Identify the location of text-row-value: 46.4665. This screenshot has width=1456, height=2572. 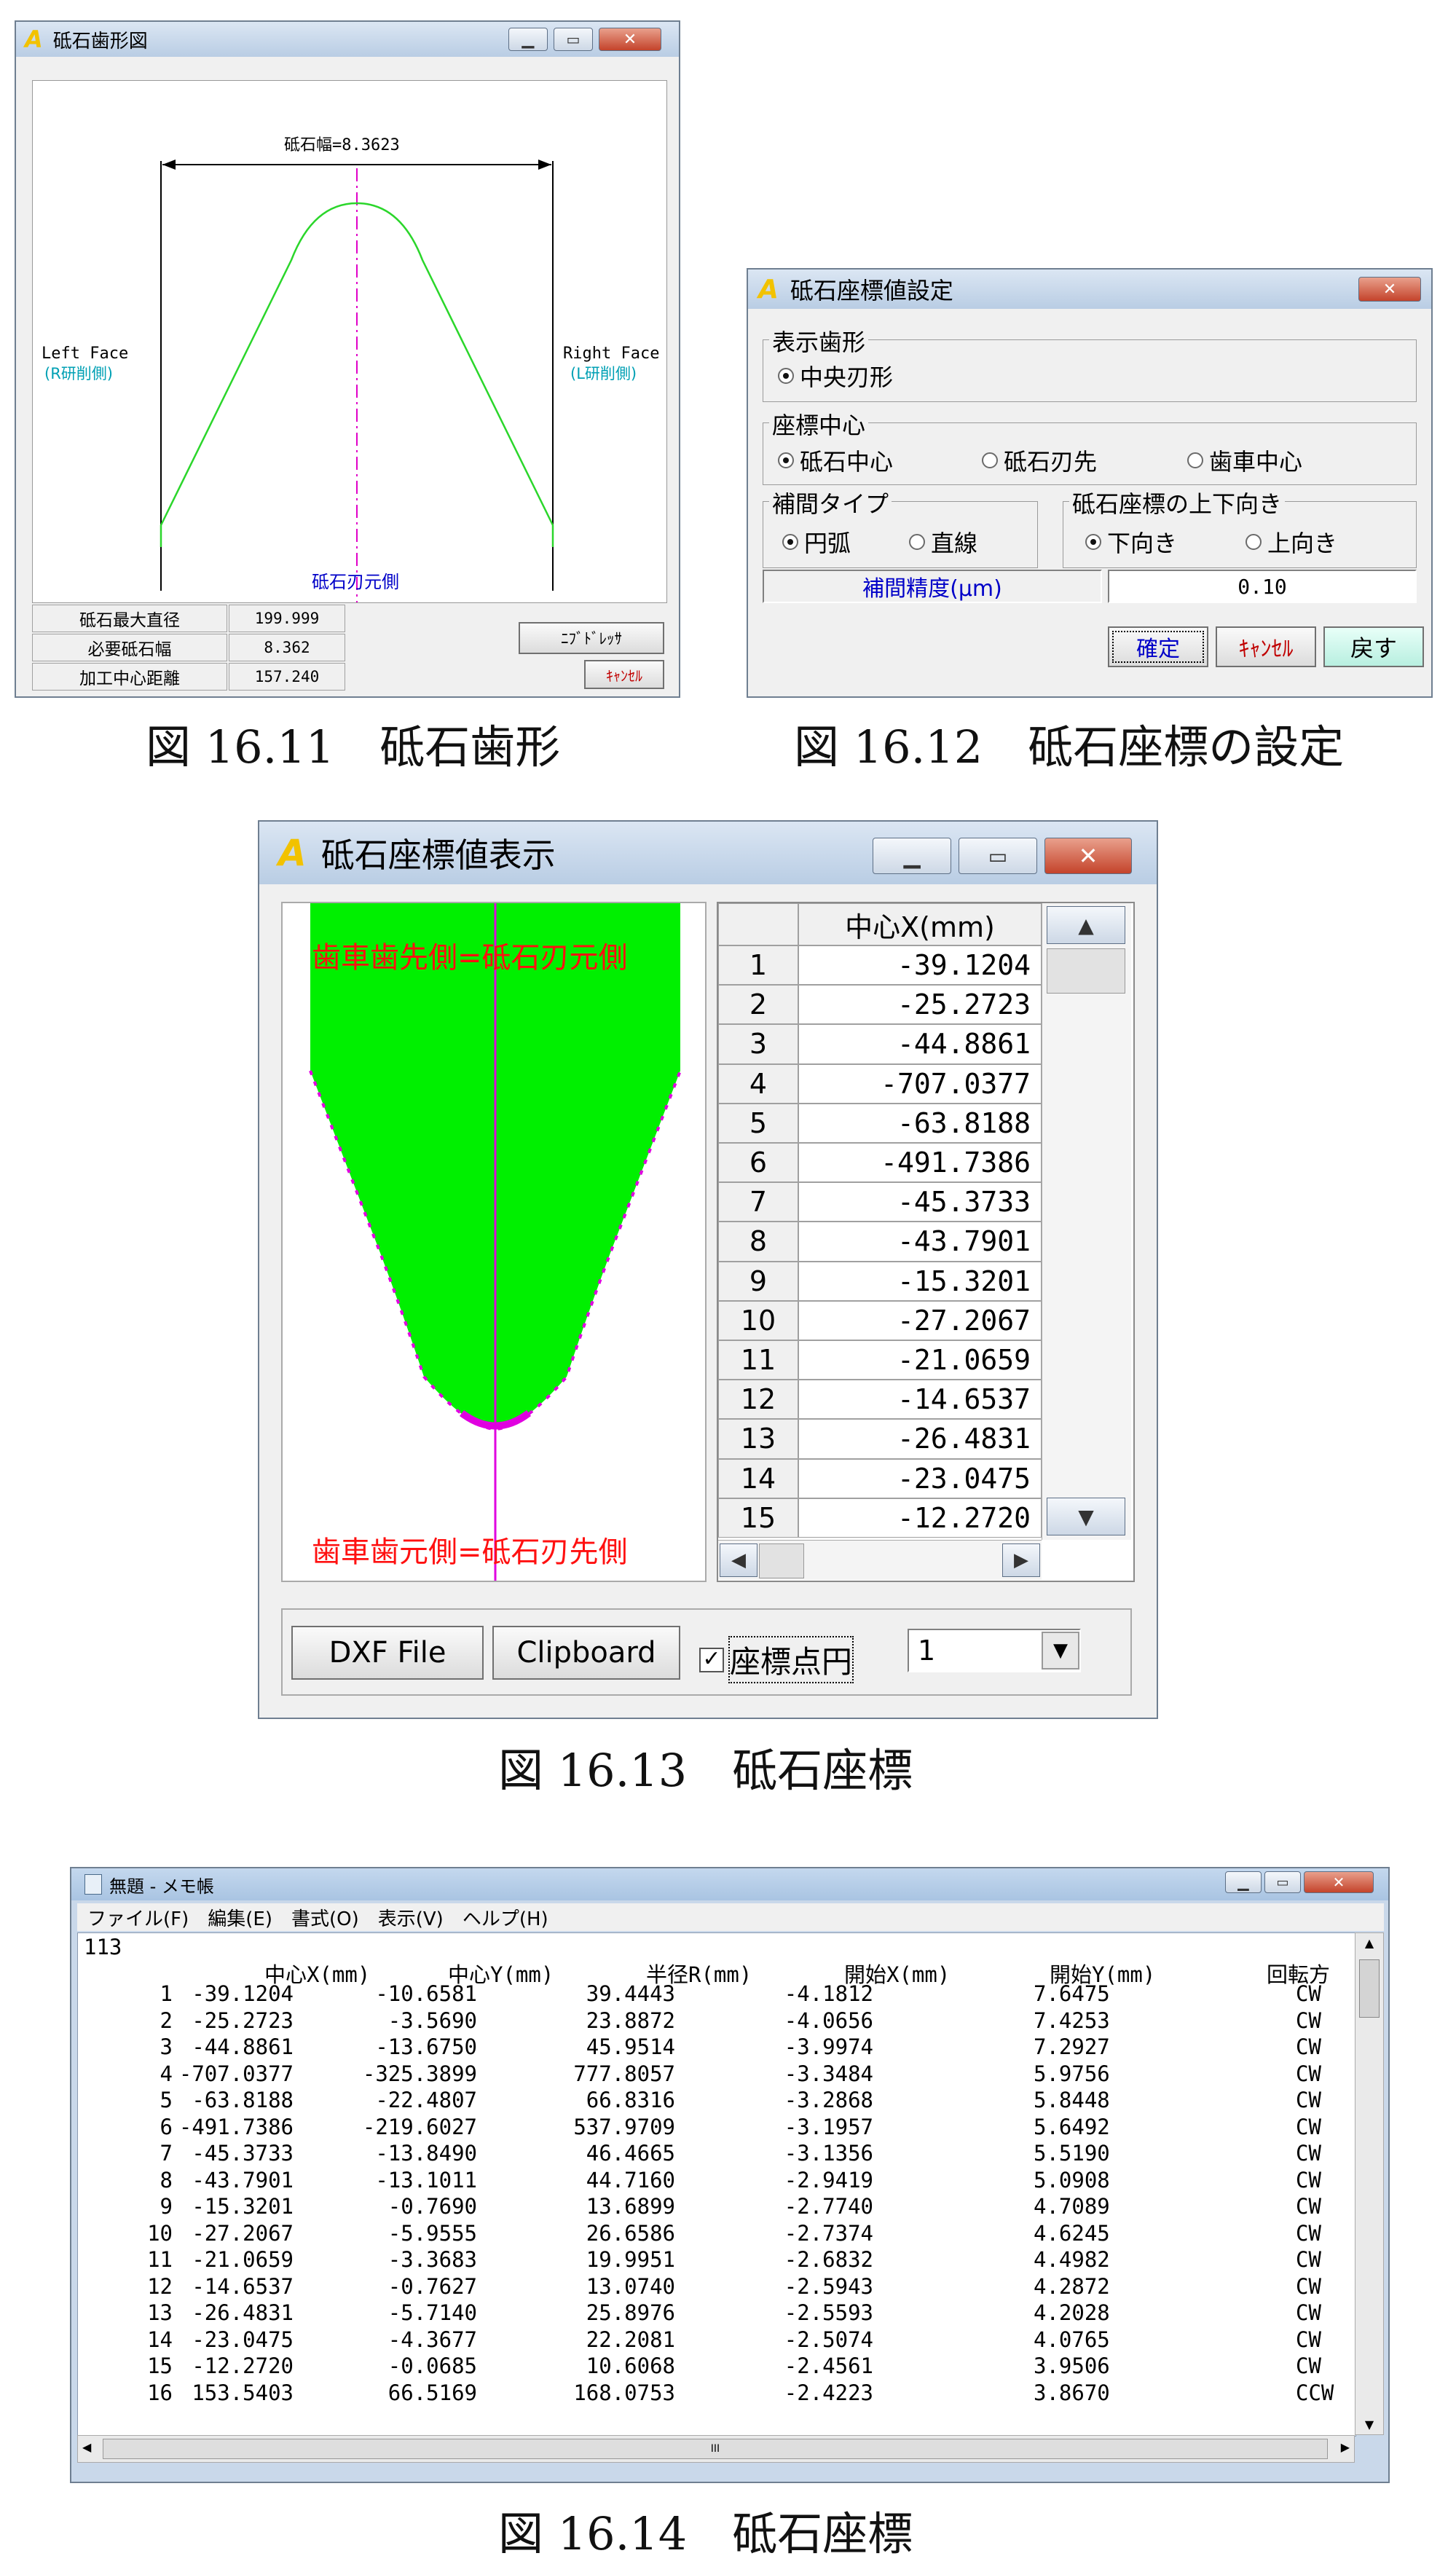
(630, 2153).